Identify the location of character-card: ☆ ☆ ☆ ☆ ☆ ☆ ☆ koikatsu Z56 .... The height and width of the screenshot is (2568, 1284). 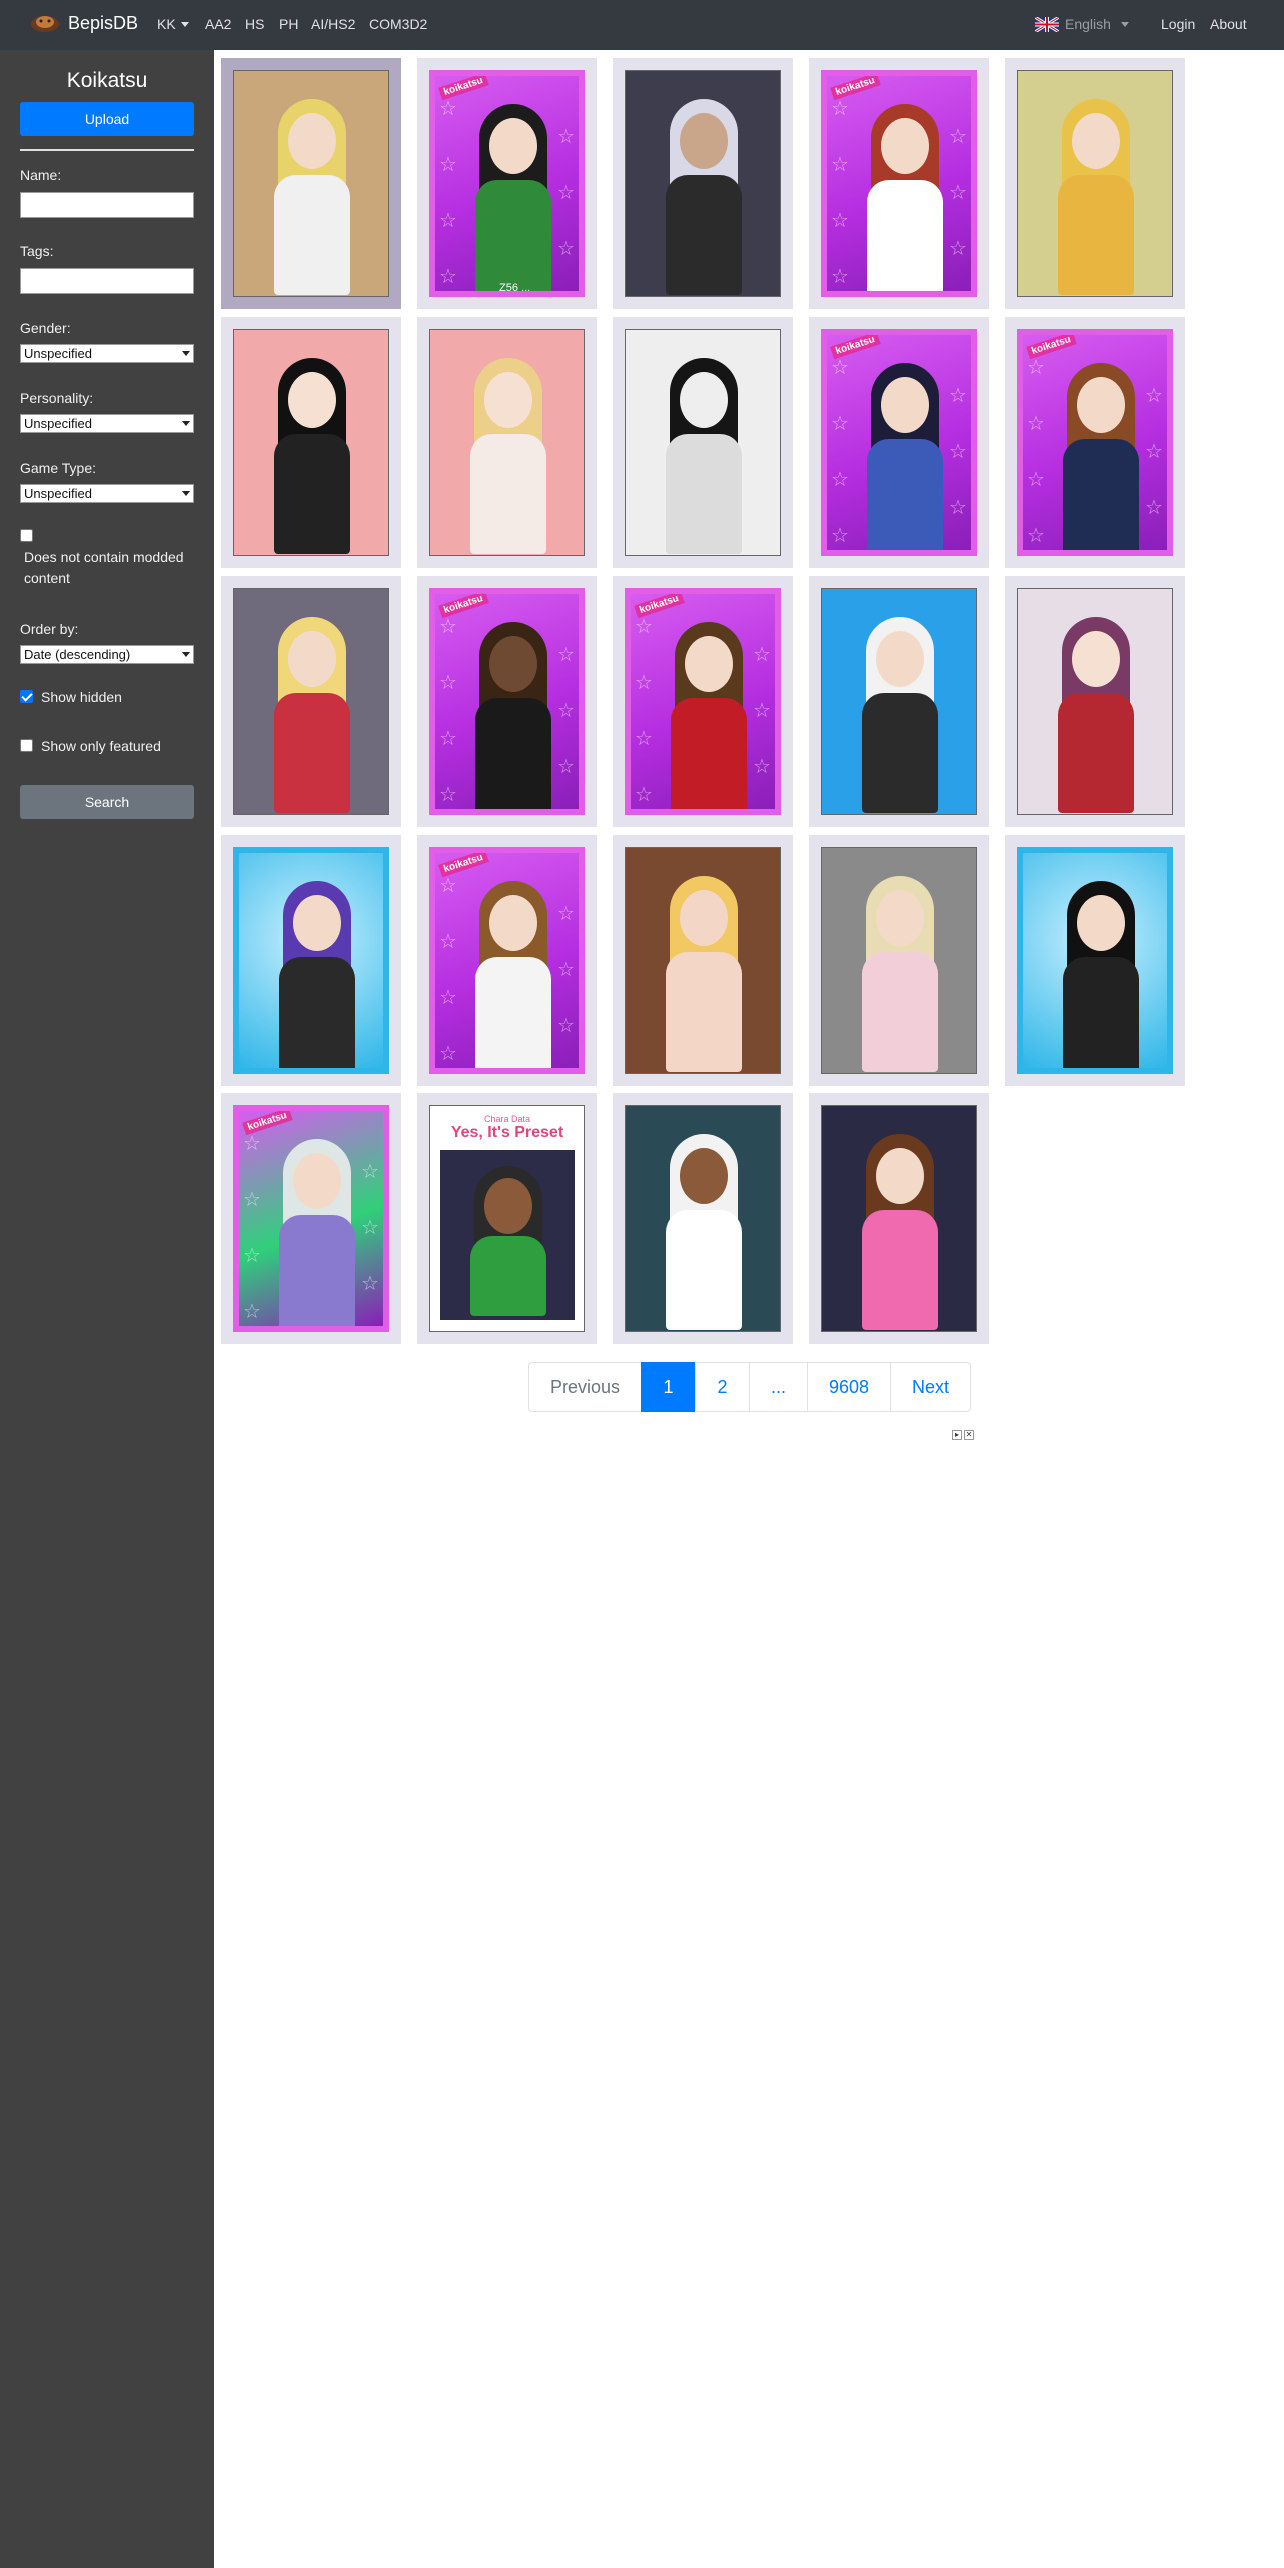
(507, 183).